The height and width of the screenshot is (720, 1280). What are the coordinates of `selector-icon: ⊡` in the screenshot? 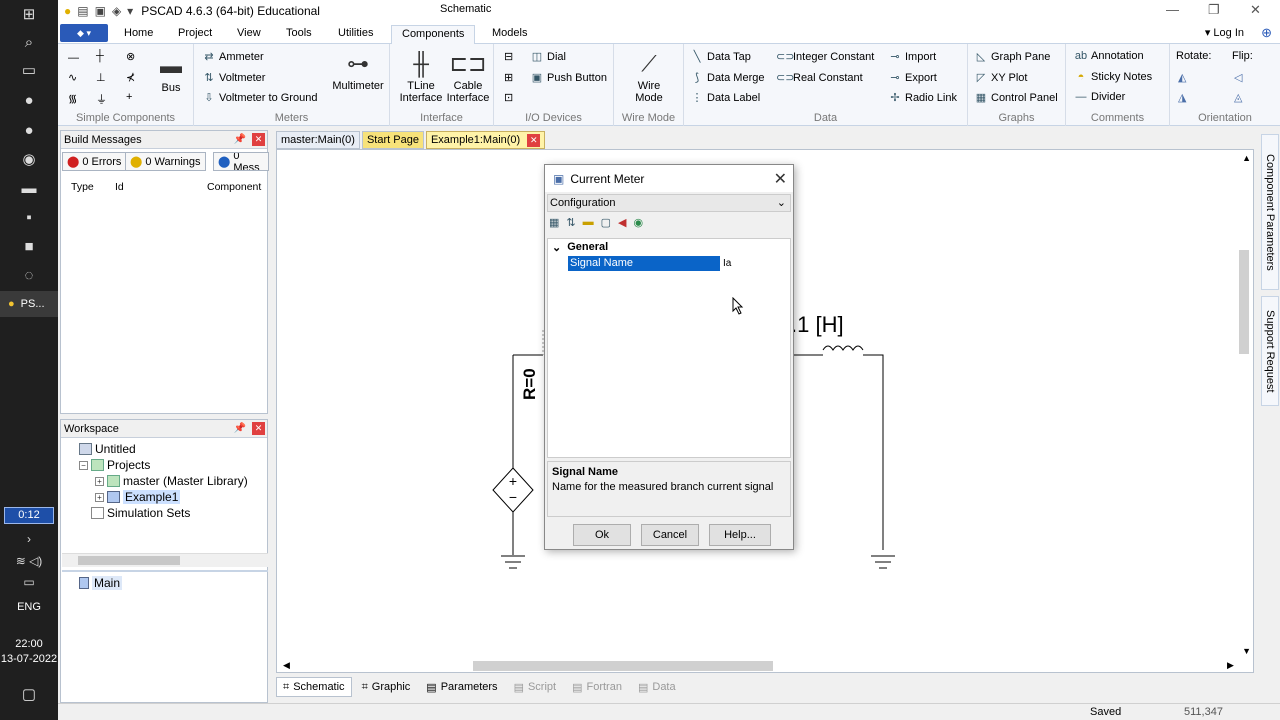 It's located at (508, 97).